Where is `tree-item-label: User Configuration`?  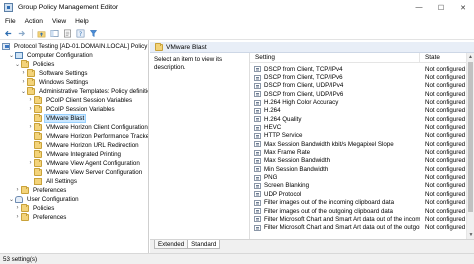
tree-item-label: User Configuration is located at coordinates (53, 199).